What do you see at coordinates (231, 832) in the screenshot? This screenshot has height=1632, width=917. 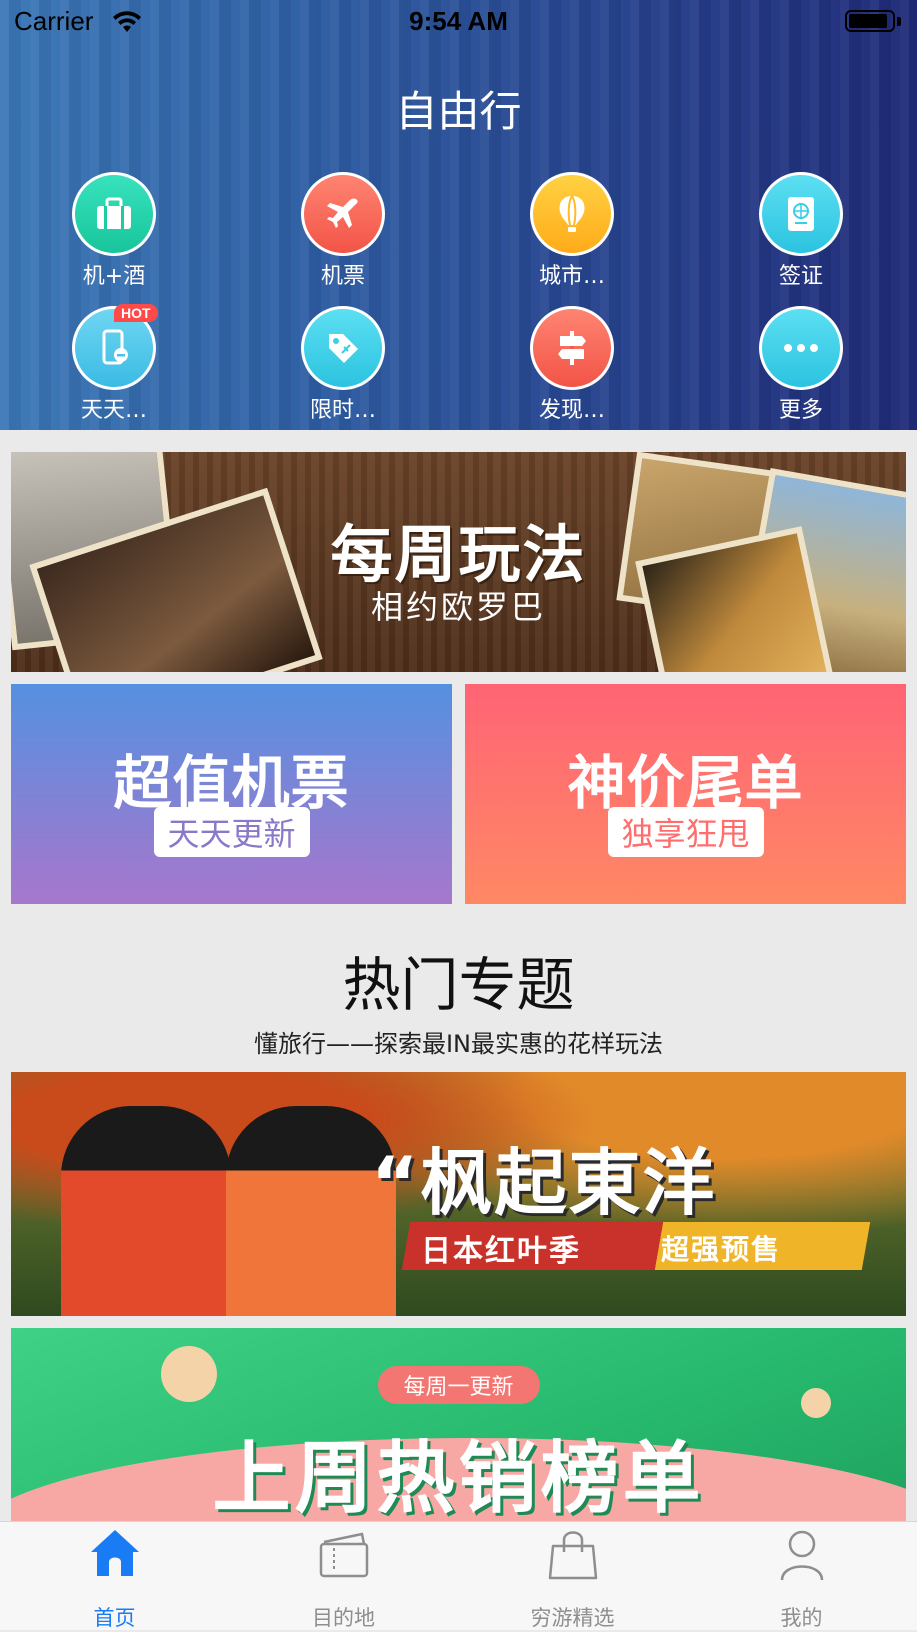 I see `flight-banner-tag: 天天更新` at bounding box center [231, 832].